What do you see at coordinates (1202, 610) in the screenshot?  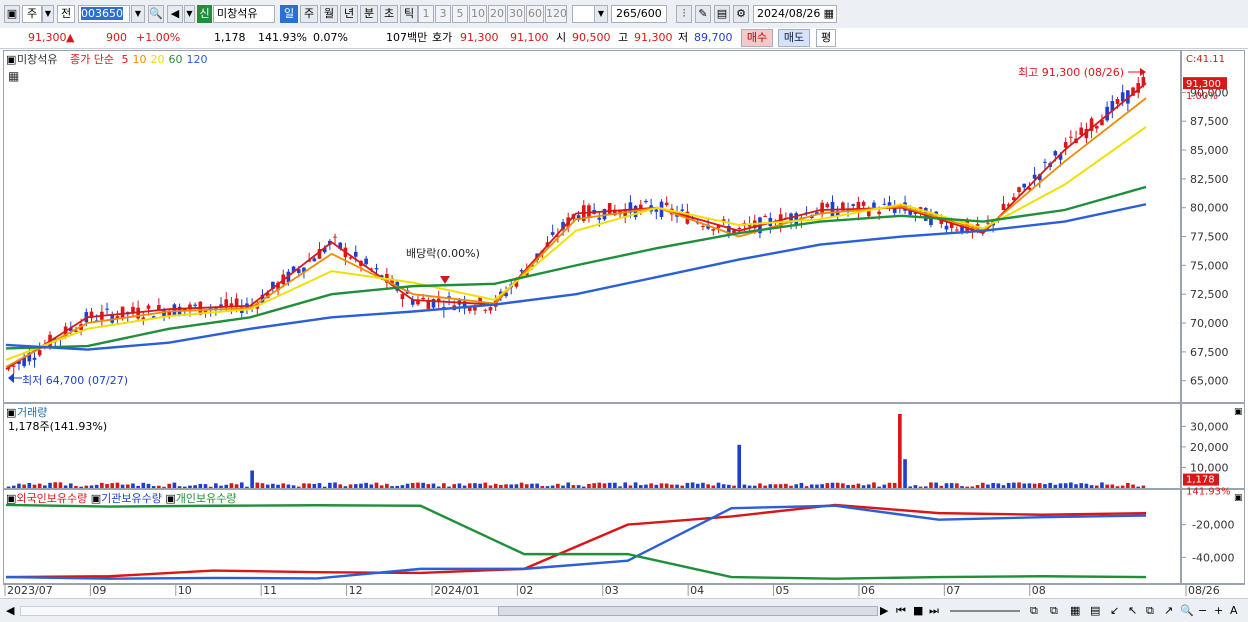 I see `minus-icon: −` at bounding box center [1202, 610].